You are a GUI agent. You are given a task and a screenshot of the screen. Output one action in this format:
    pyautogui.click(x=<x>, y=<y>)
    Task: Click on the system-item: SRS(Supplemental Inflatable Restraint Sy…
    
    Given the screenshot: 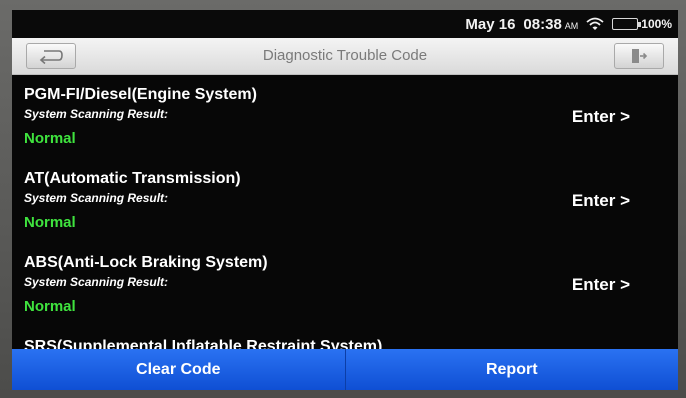 What is the action you would take?
    pyautogui.click(x=345, y=338)
    